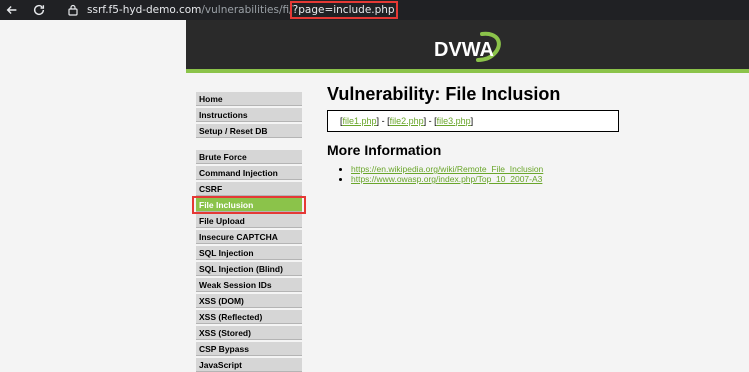  Describe the element at coordinates (407, 121) in the screenshot. I see `file2-link: file2.php` at that location.